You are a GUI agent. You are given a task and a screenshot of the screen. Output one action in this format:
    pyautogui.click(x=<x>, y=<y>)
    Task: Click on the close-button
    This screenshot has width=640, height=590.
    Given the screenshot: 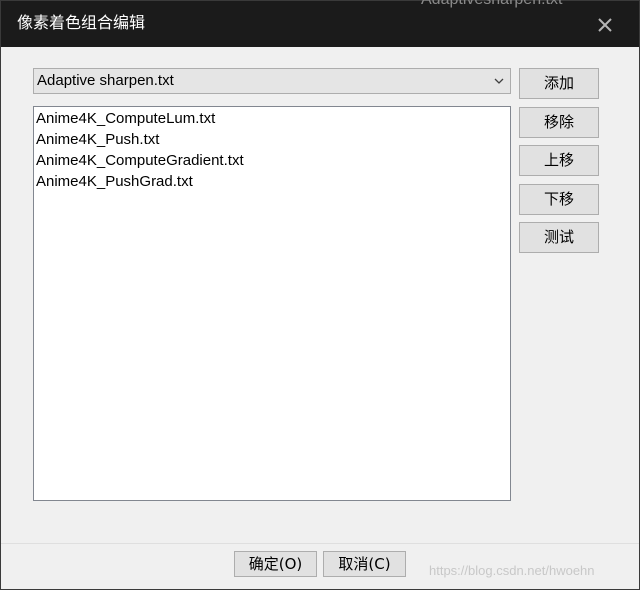 What is the action you would take?
    pyautogui.click(x=606, y=24)
    